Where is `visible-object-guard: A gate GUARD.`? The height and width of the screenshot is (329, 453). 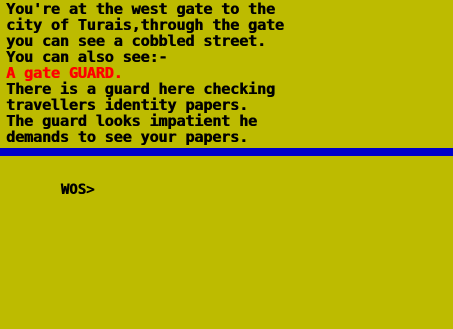 visible-object-guard: A gate GUARD. is located at coordinates (64, 73).